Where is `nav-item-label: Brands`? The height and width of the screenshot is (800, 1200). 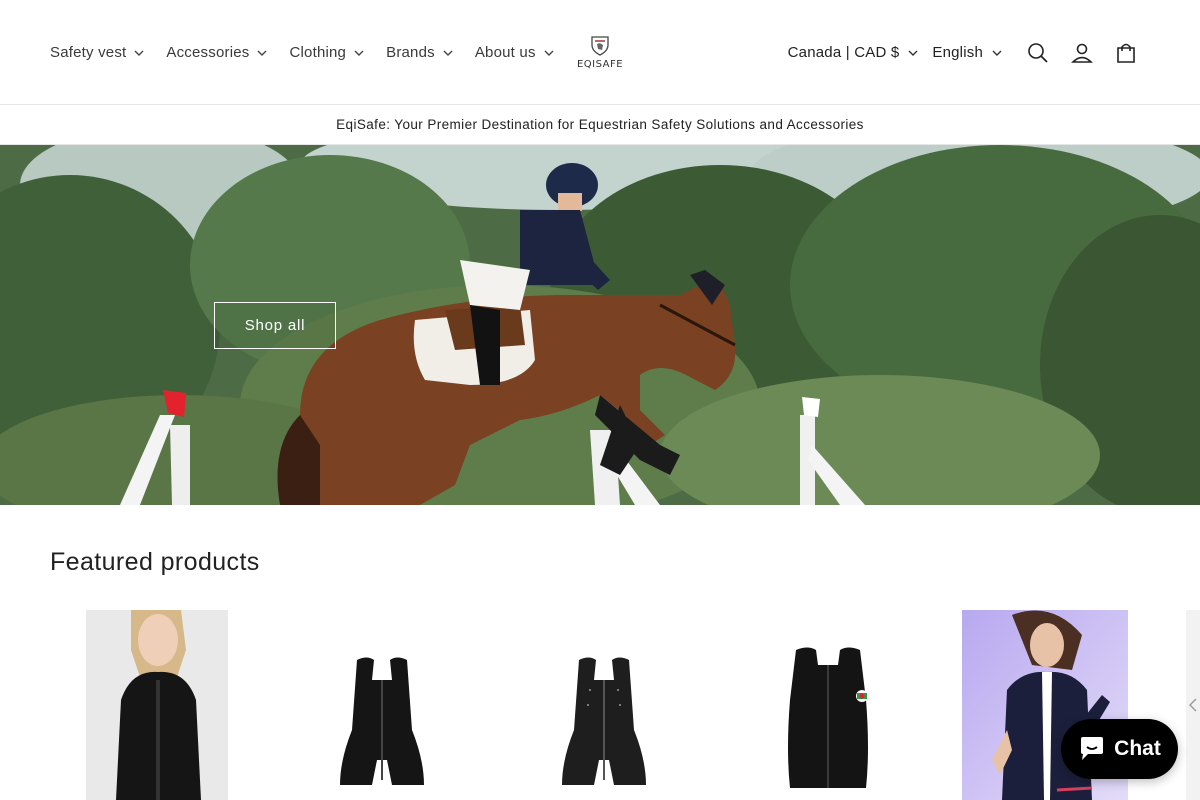 nav-item-label: Brands is located at coordinates (410, 52).